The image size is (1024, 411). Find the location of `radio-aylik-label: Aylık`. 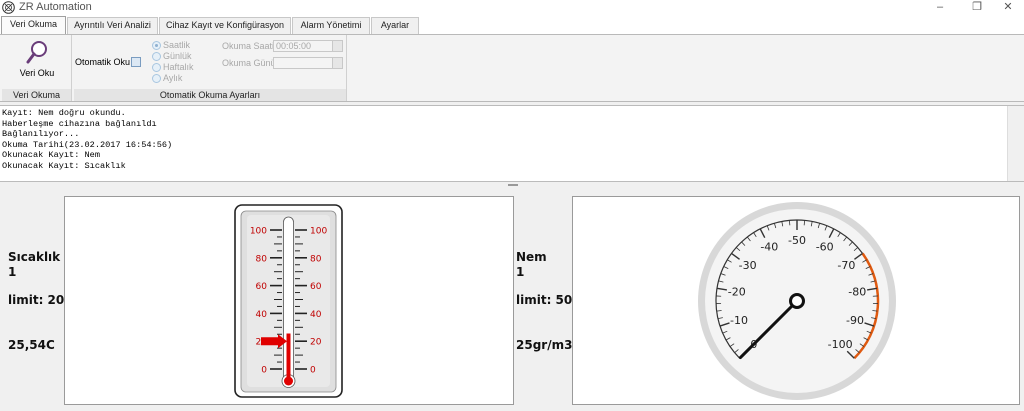

radio-aylik-label: Aylık is located at coordinates (173, 78).